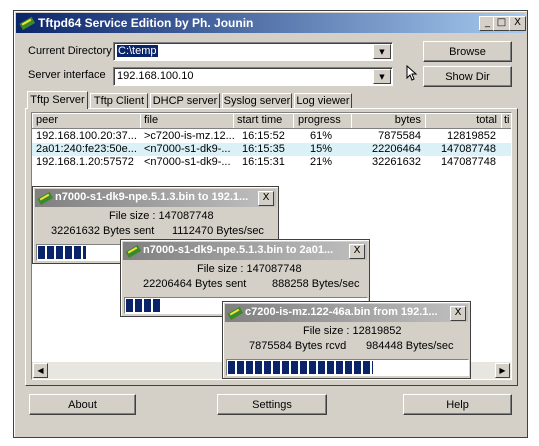 Image resolution: width=539 pixels, height=446 pixels. What do you see at coordinates (352, 331) in the screenshot?
I see `popup-file-size: File size : 12819852` at bounding box center [352, 331].